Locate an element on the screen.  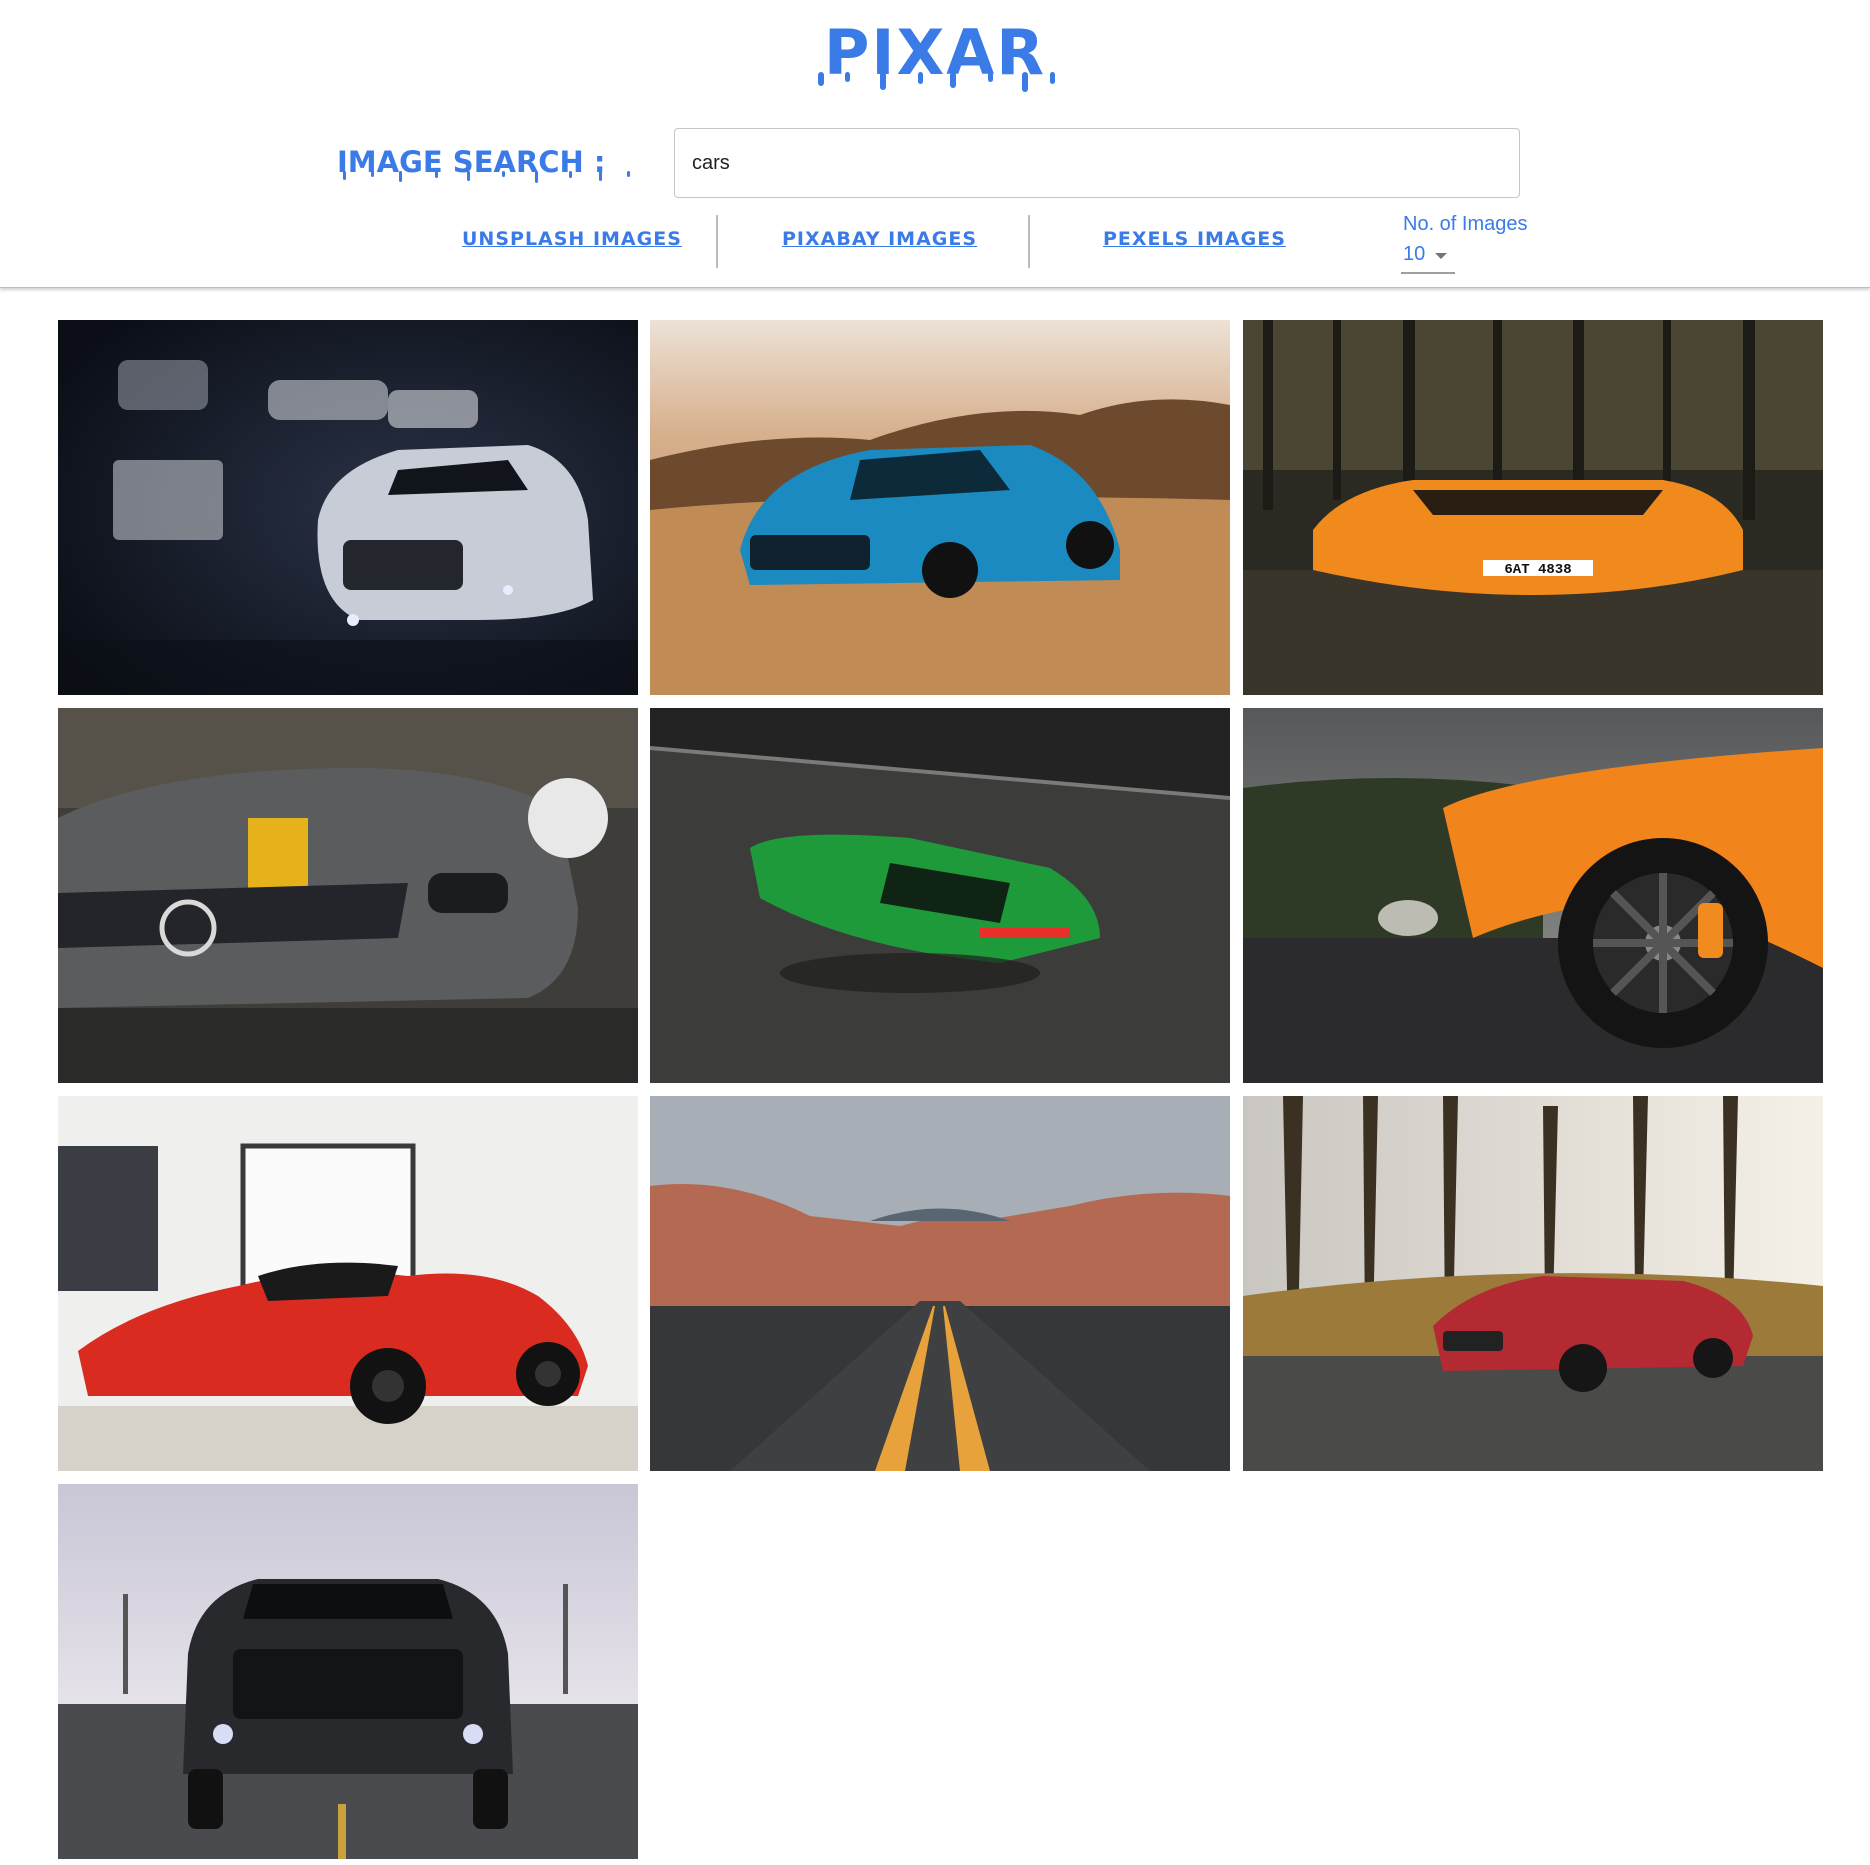
search-label: IMAGE SEARCH : is located at coordinates (502, 162).